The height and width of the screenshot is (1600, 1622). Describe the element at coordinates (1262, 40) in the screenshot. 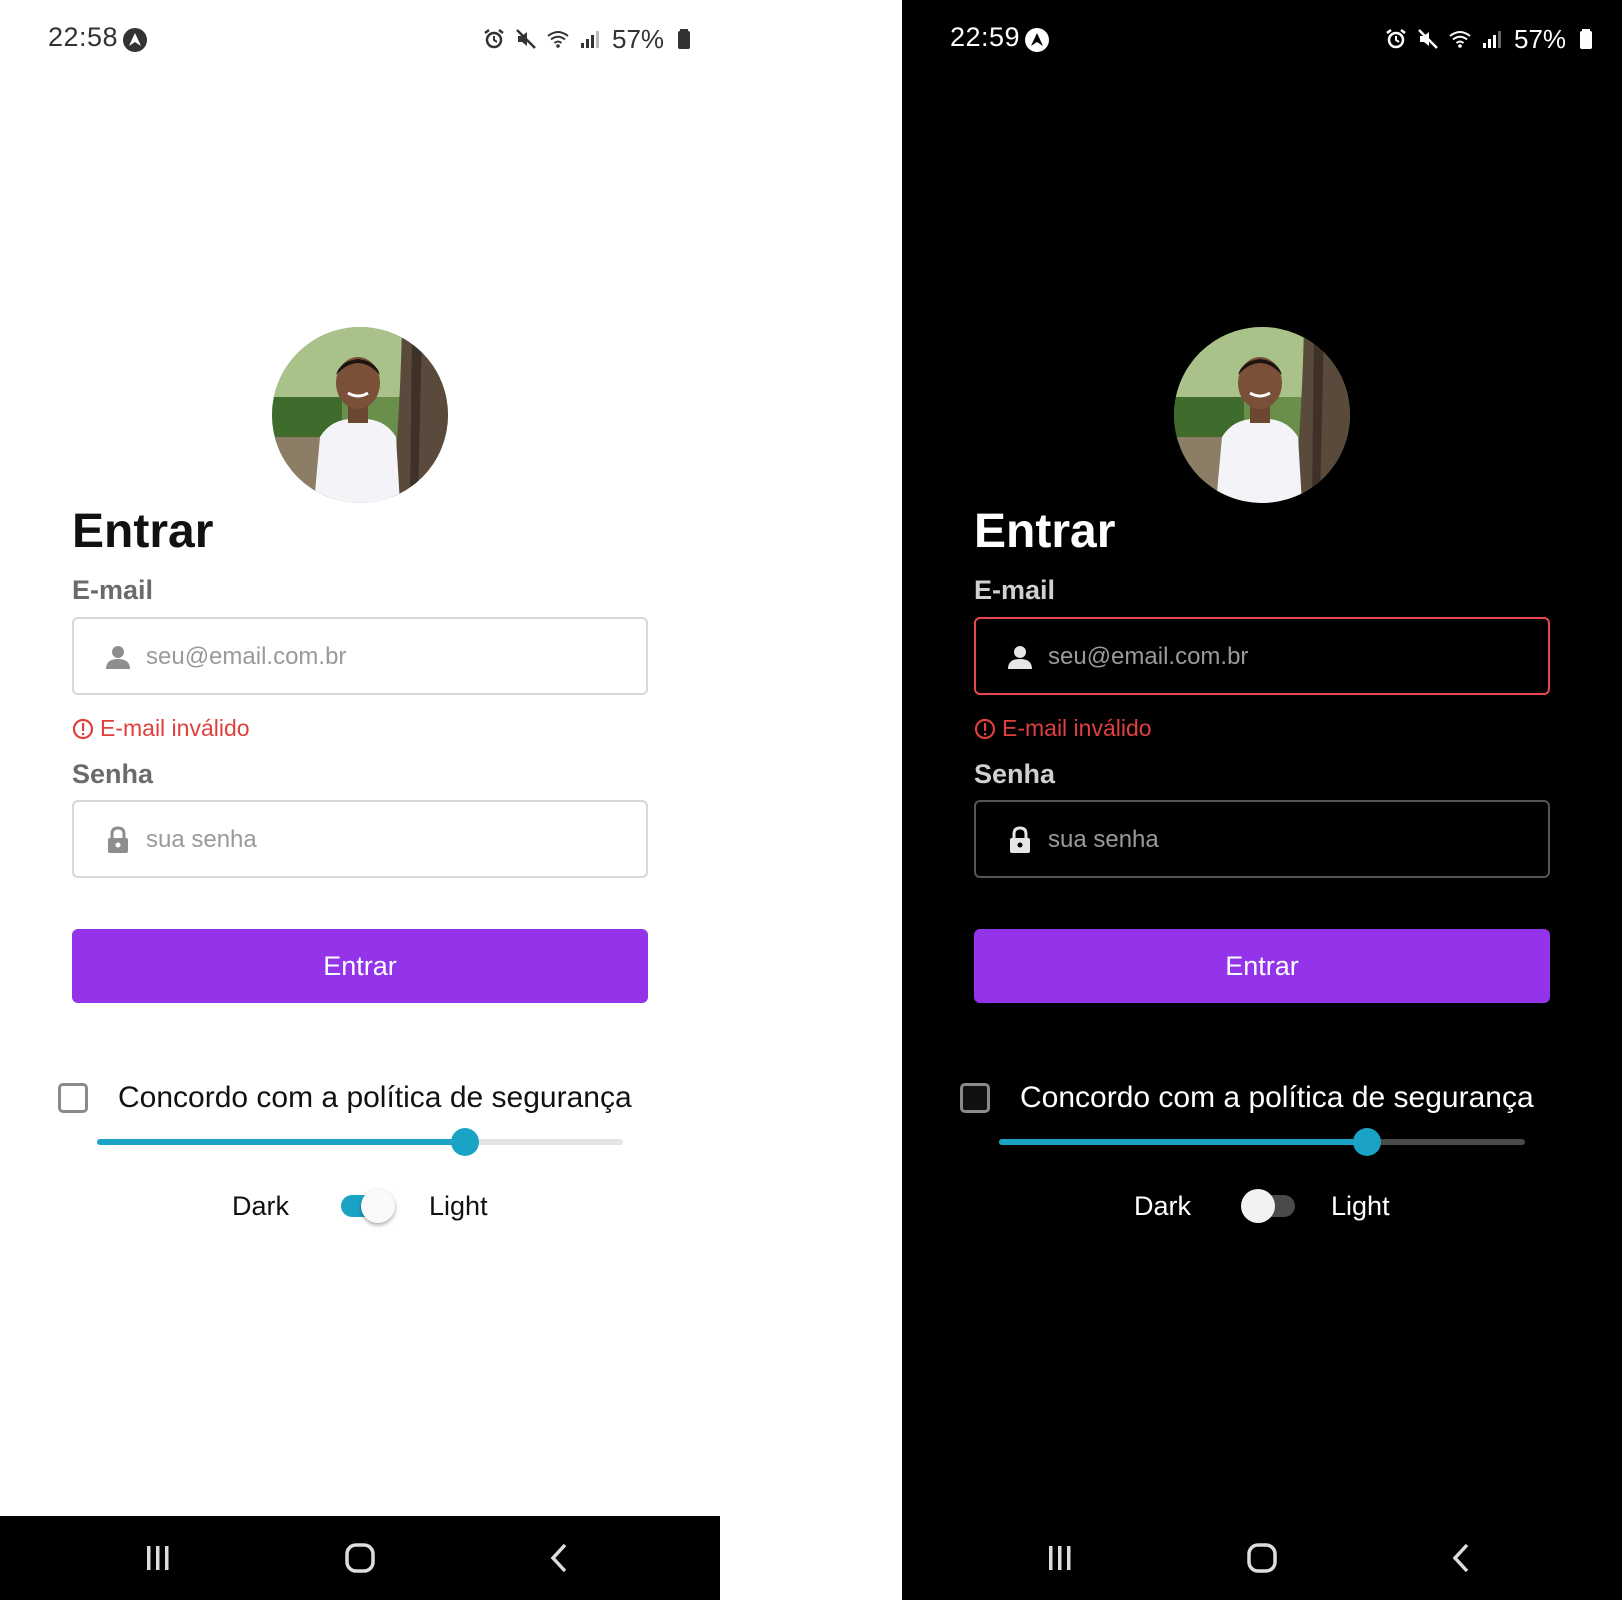

I see `status-bar: 22:59 57%` at that location.